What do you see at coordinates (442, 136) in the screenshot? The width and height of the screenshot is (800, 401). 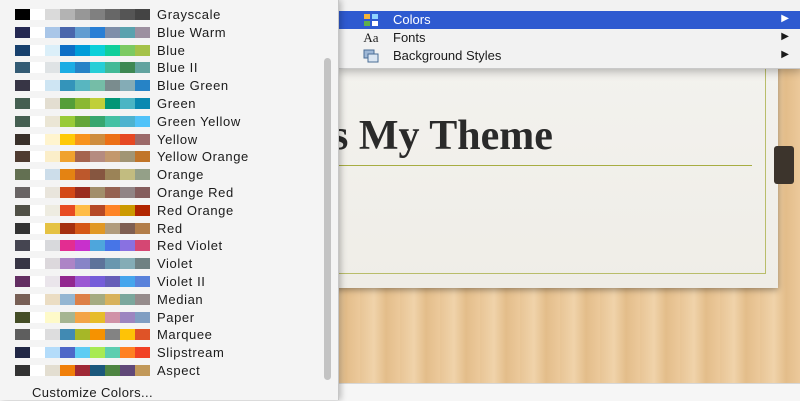 I see `slide-title: s My Theme` at bounding box center [442, 136].